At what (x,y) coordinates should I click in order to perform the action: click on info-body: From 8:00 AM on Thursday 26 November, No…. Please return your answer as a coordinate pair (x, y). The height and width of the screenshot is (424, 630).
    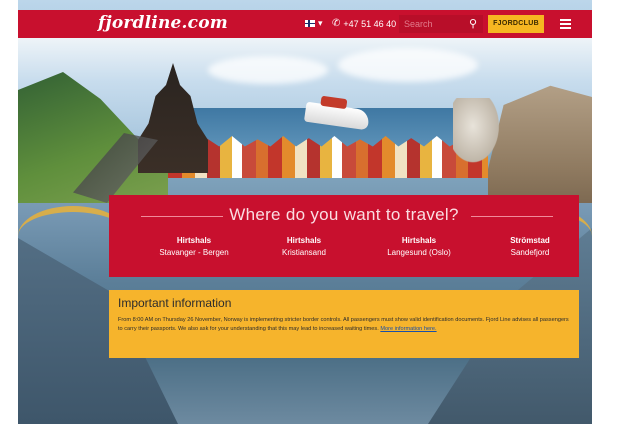
    Looking at the image, I should click on (343, 324).